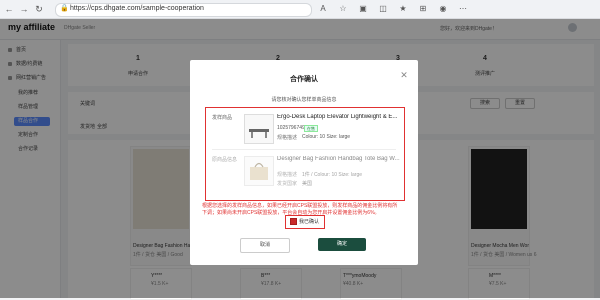  What do you see at coordinates (423, 9) in the screenshot?
I see `collections-icon: ⊞` at bounding box center [423, 9].